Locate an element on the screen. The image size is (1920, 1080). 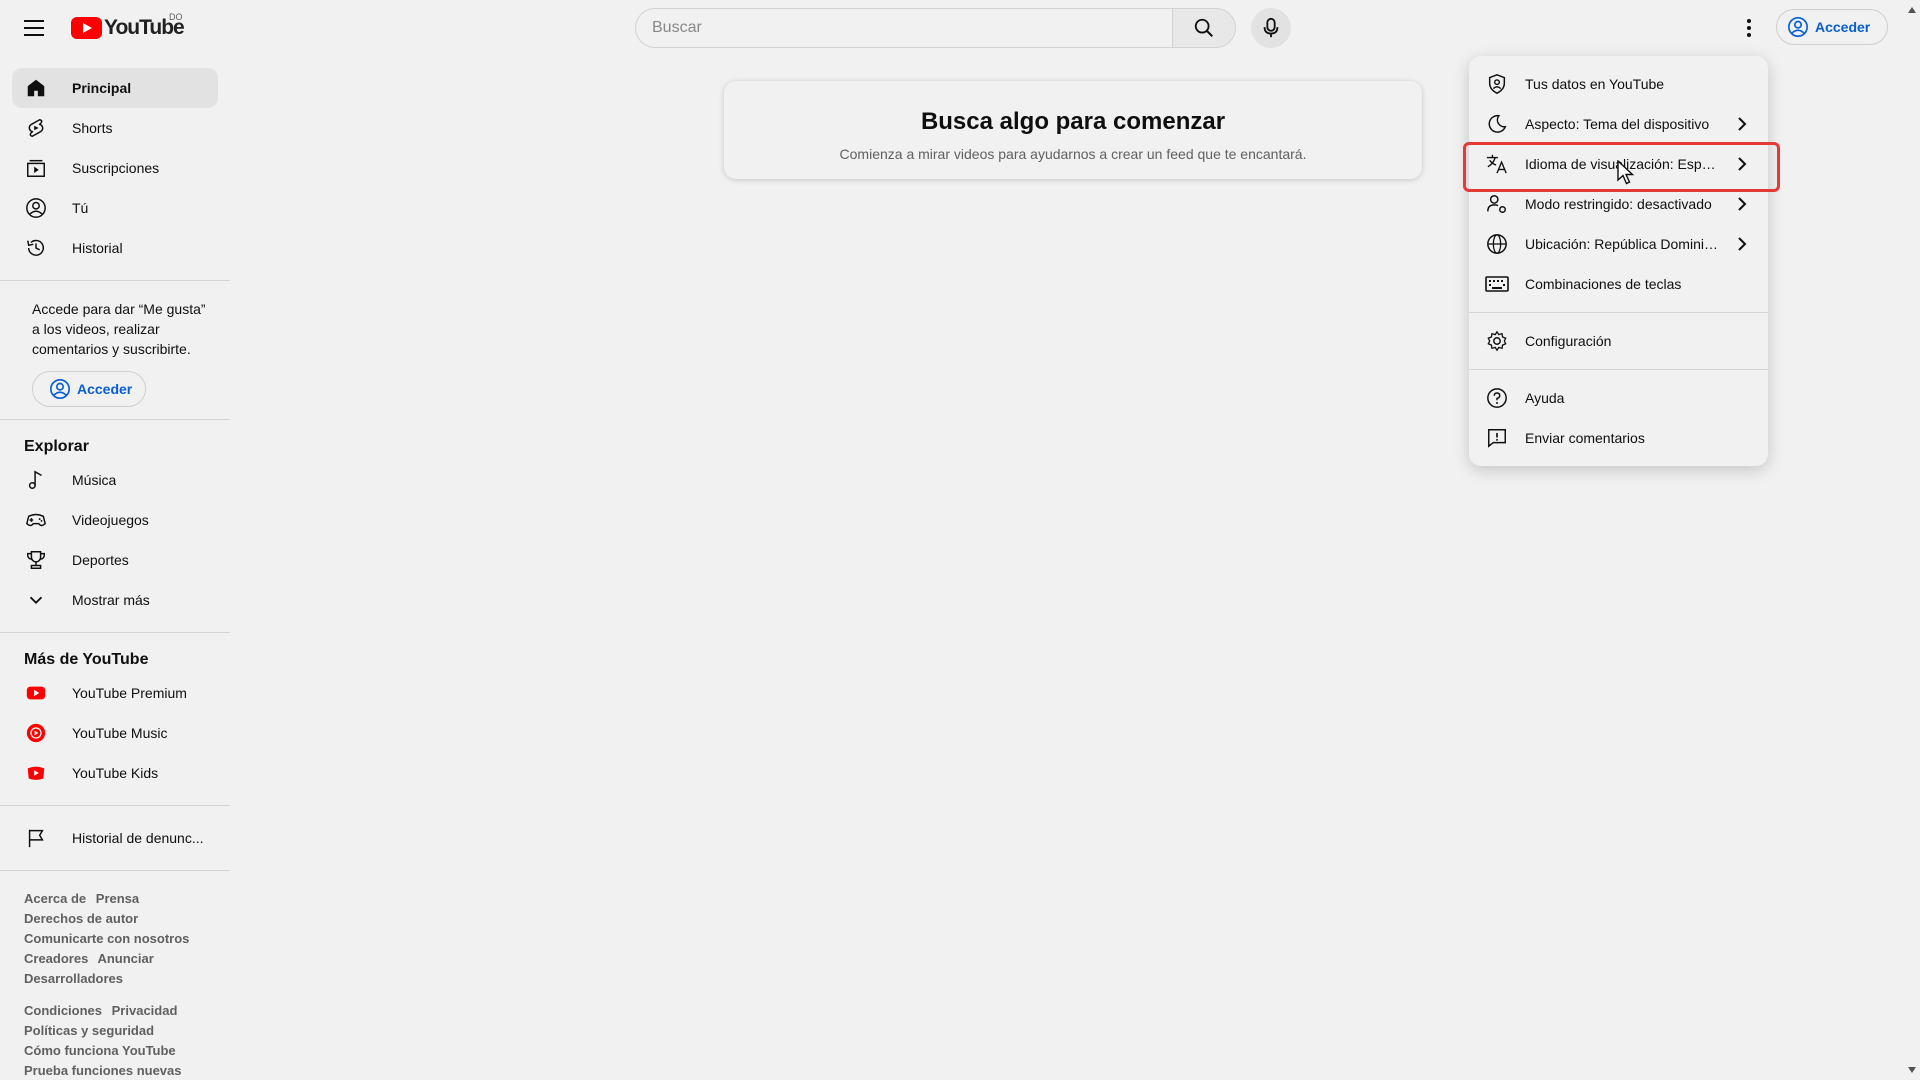
footer-link-copyright: Derechos de autor is located at coordinates (81, 918).